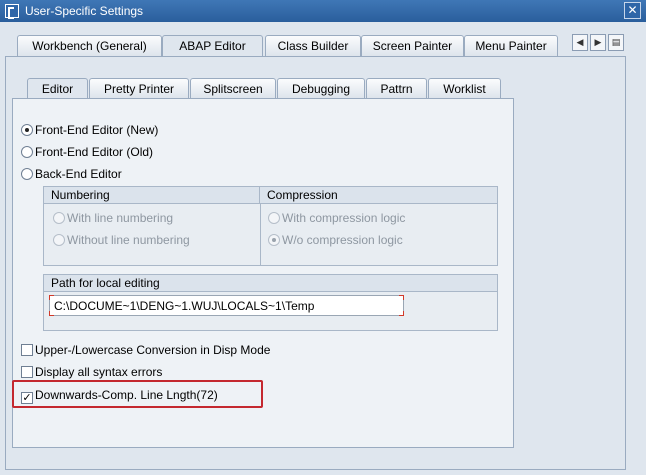  I want to click on radio-with-compression: With compression logic, so click(336, 218).